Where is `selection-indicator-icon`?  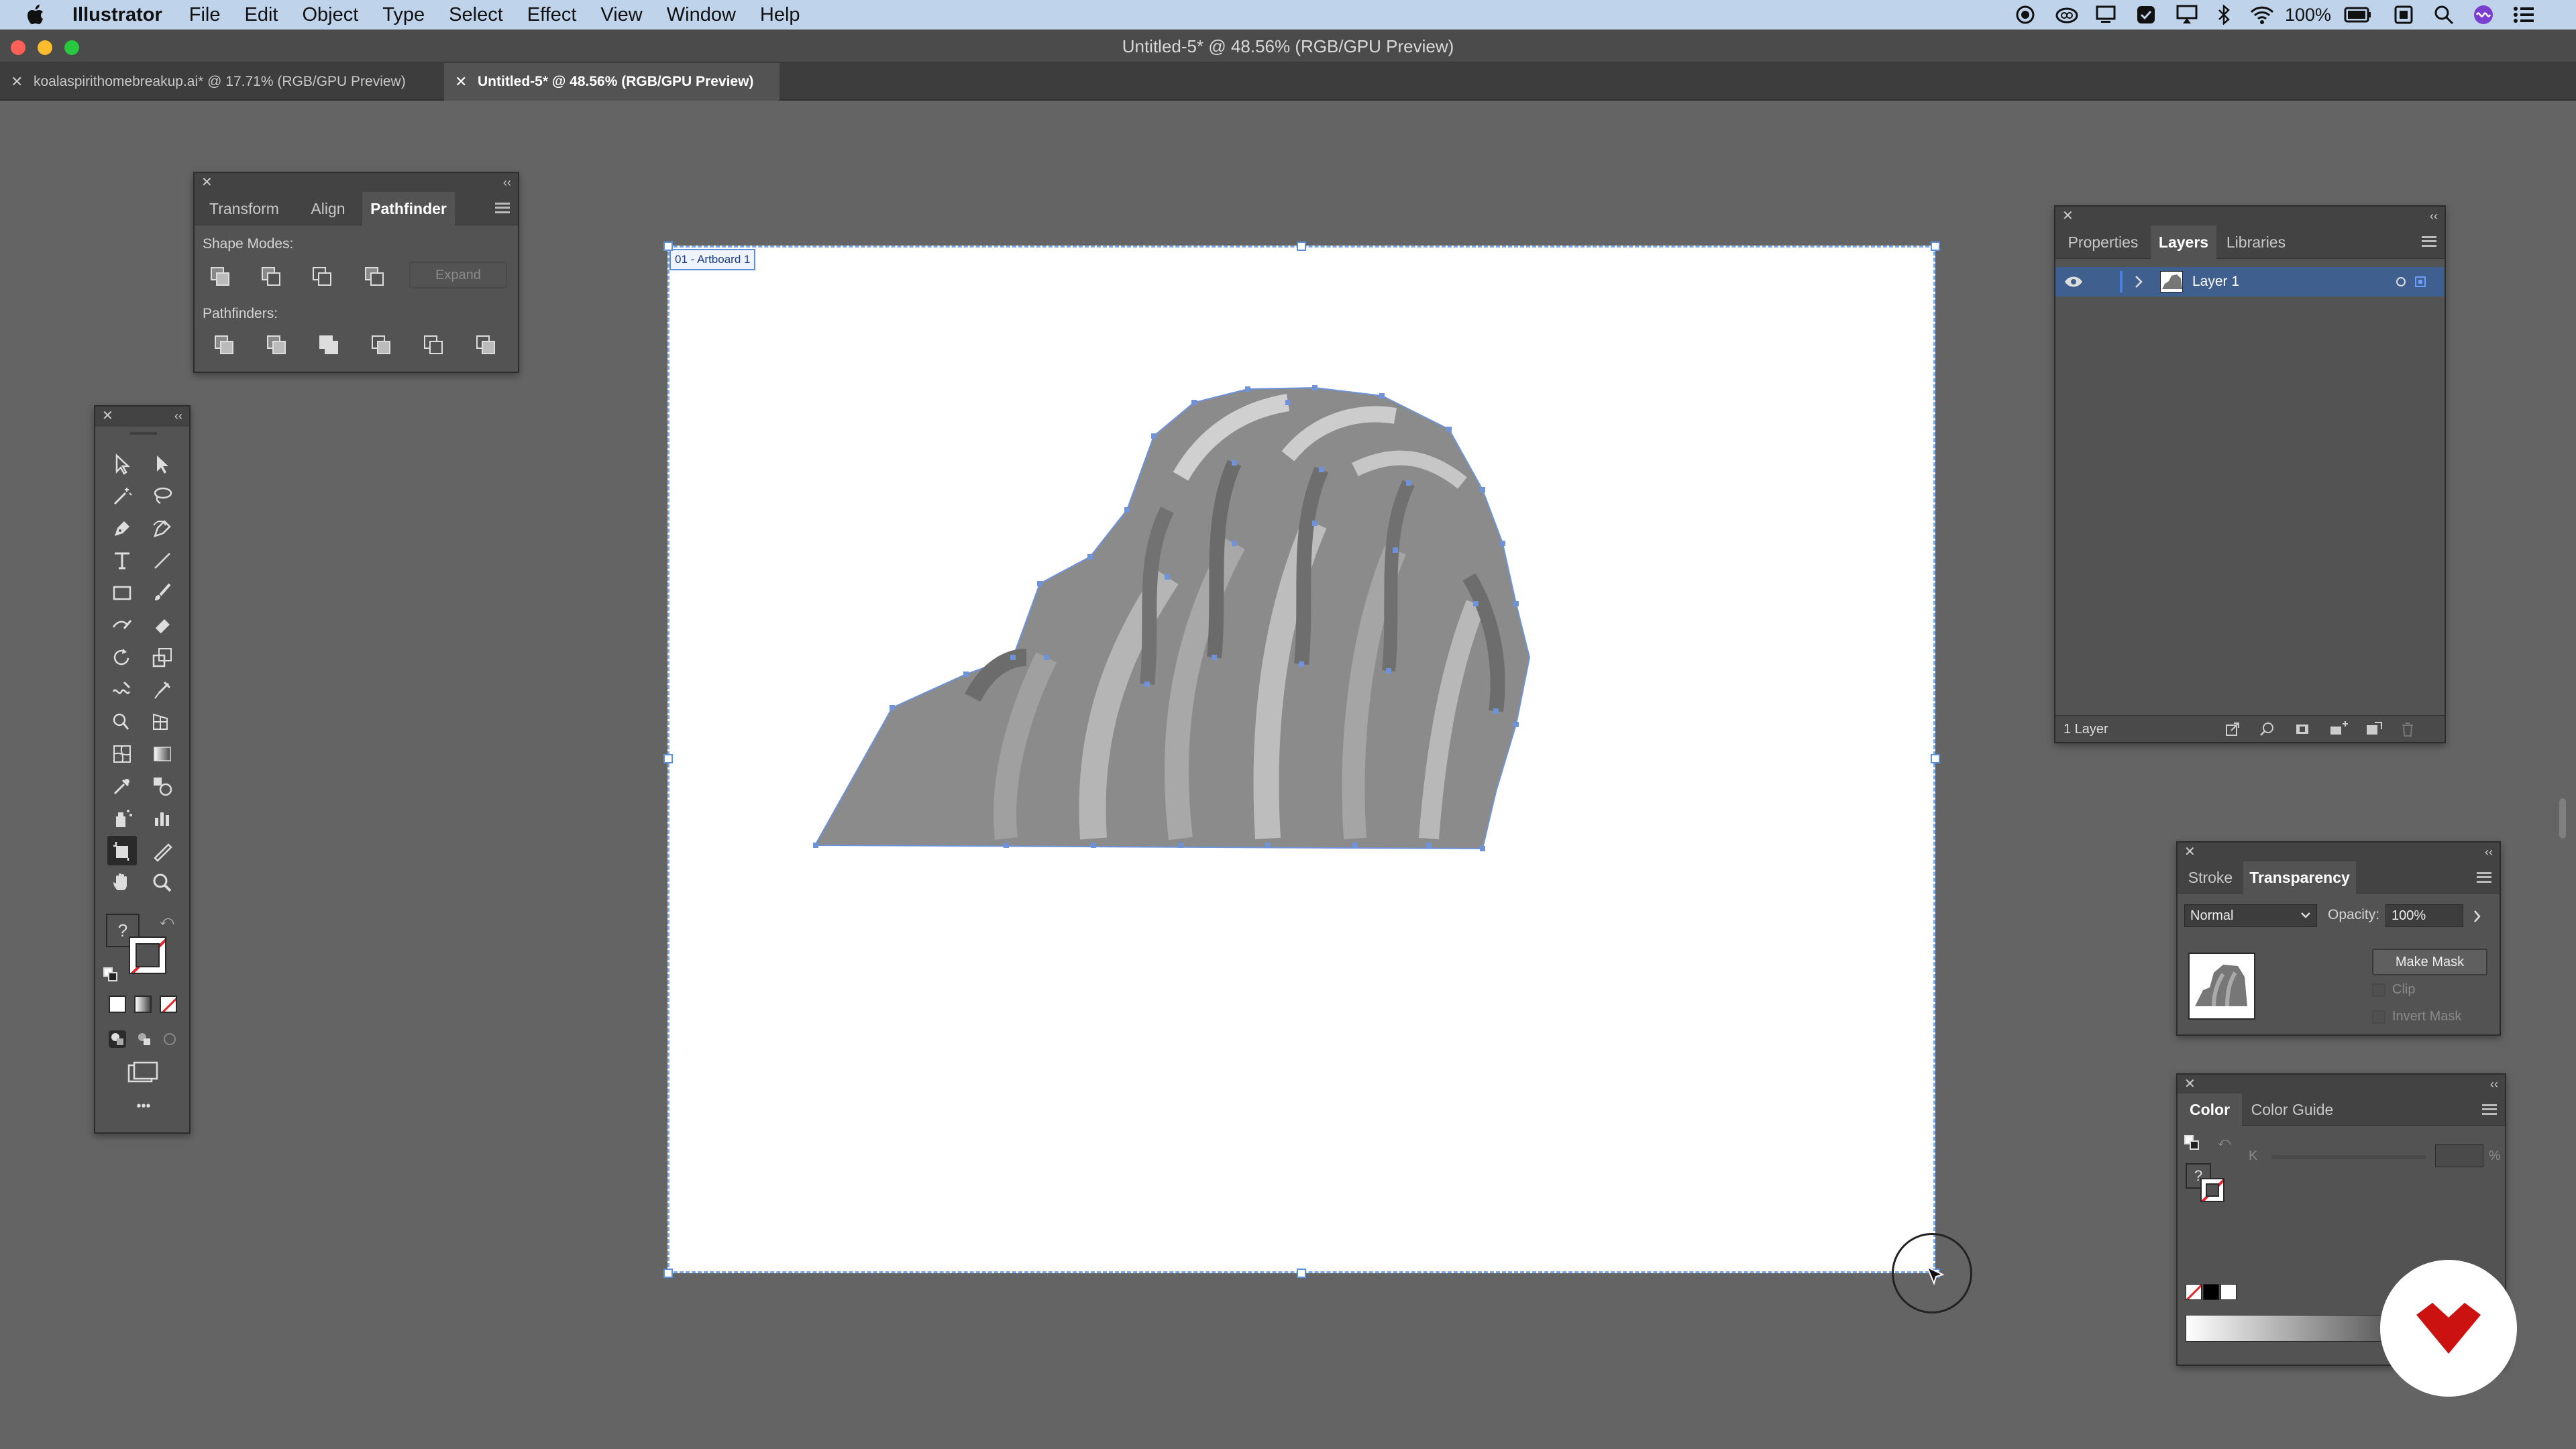 selection-indicator-icon is located at coordinates (2420, 281).